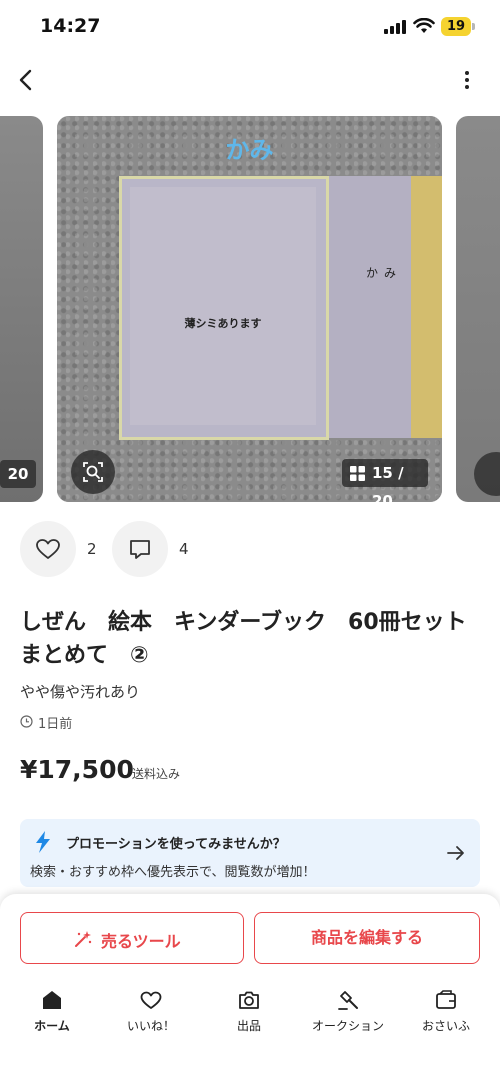  Describe the element at coordinates (92, 549) in the screenshot. I see `like-count: 2` at that location.